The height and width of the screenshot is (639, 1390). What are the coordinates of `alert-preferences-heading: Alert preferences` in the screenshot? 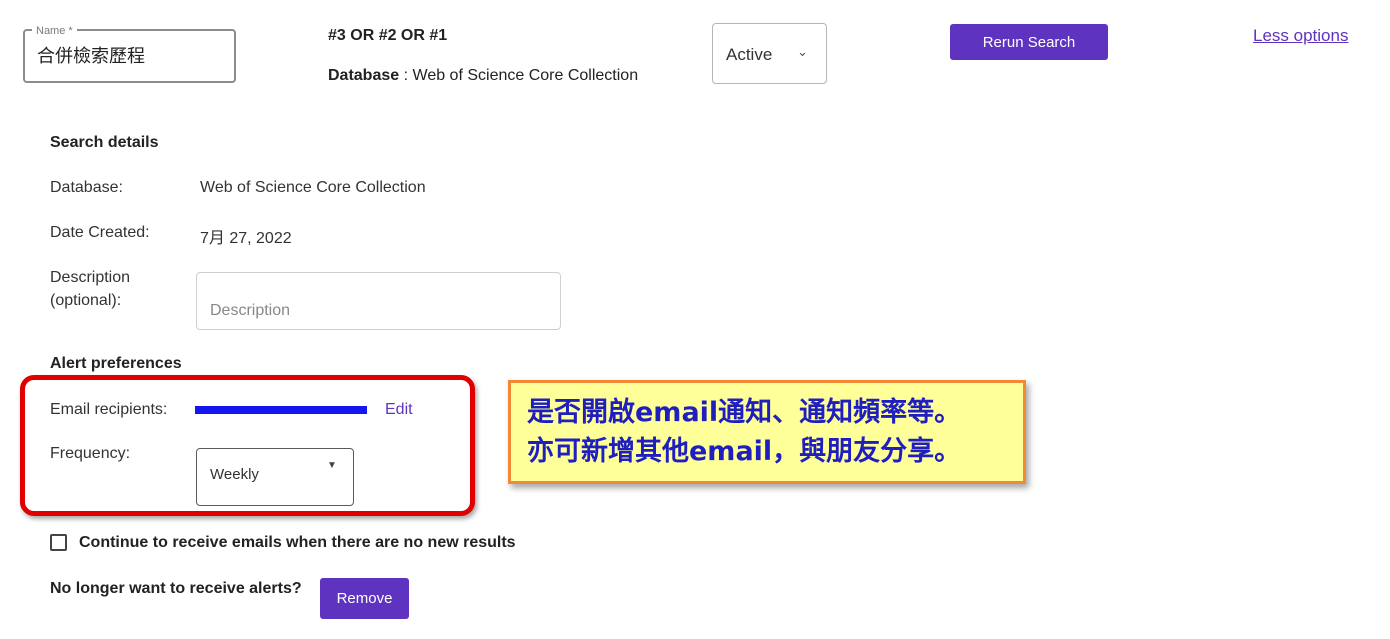 It's located at (116, 363).